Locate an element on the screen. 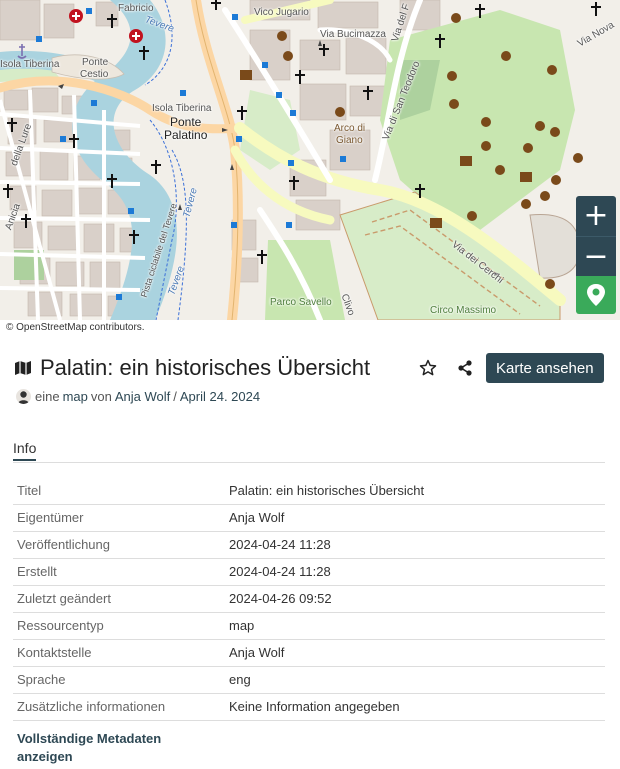 Image resolution: width=620 pixels, height=769 pixels. table-row: Eigentümer Anja Wolf is located at coordinates (309, 518).